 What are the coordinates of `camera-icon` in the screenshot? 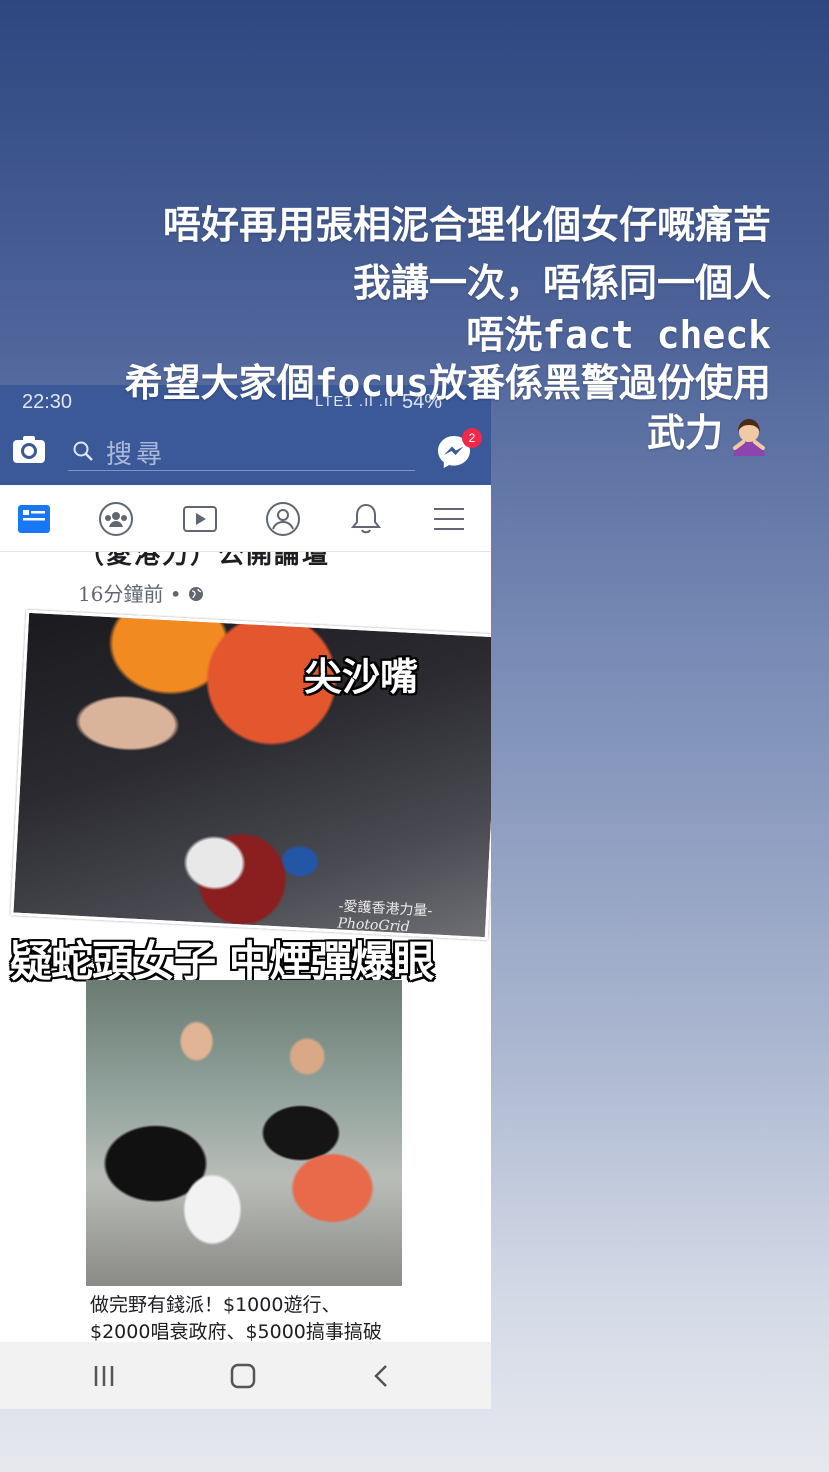 It's located at (29, 449).